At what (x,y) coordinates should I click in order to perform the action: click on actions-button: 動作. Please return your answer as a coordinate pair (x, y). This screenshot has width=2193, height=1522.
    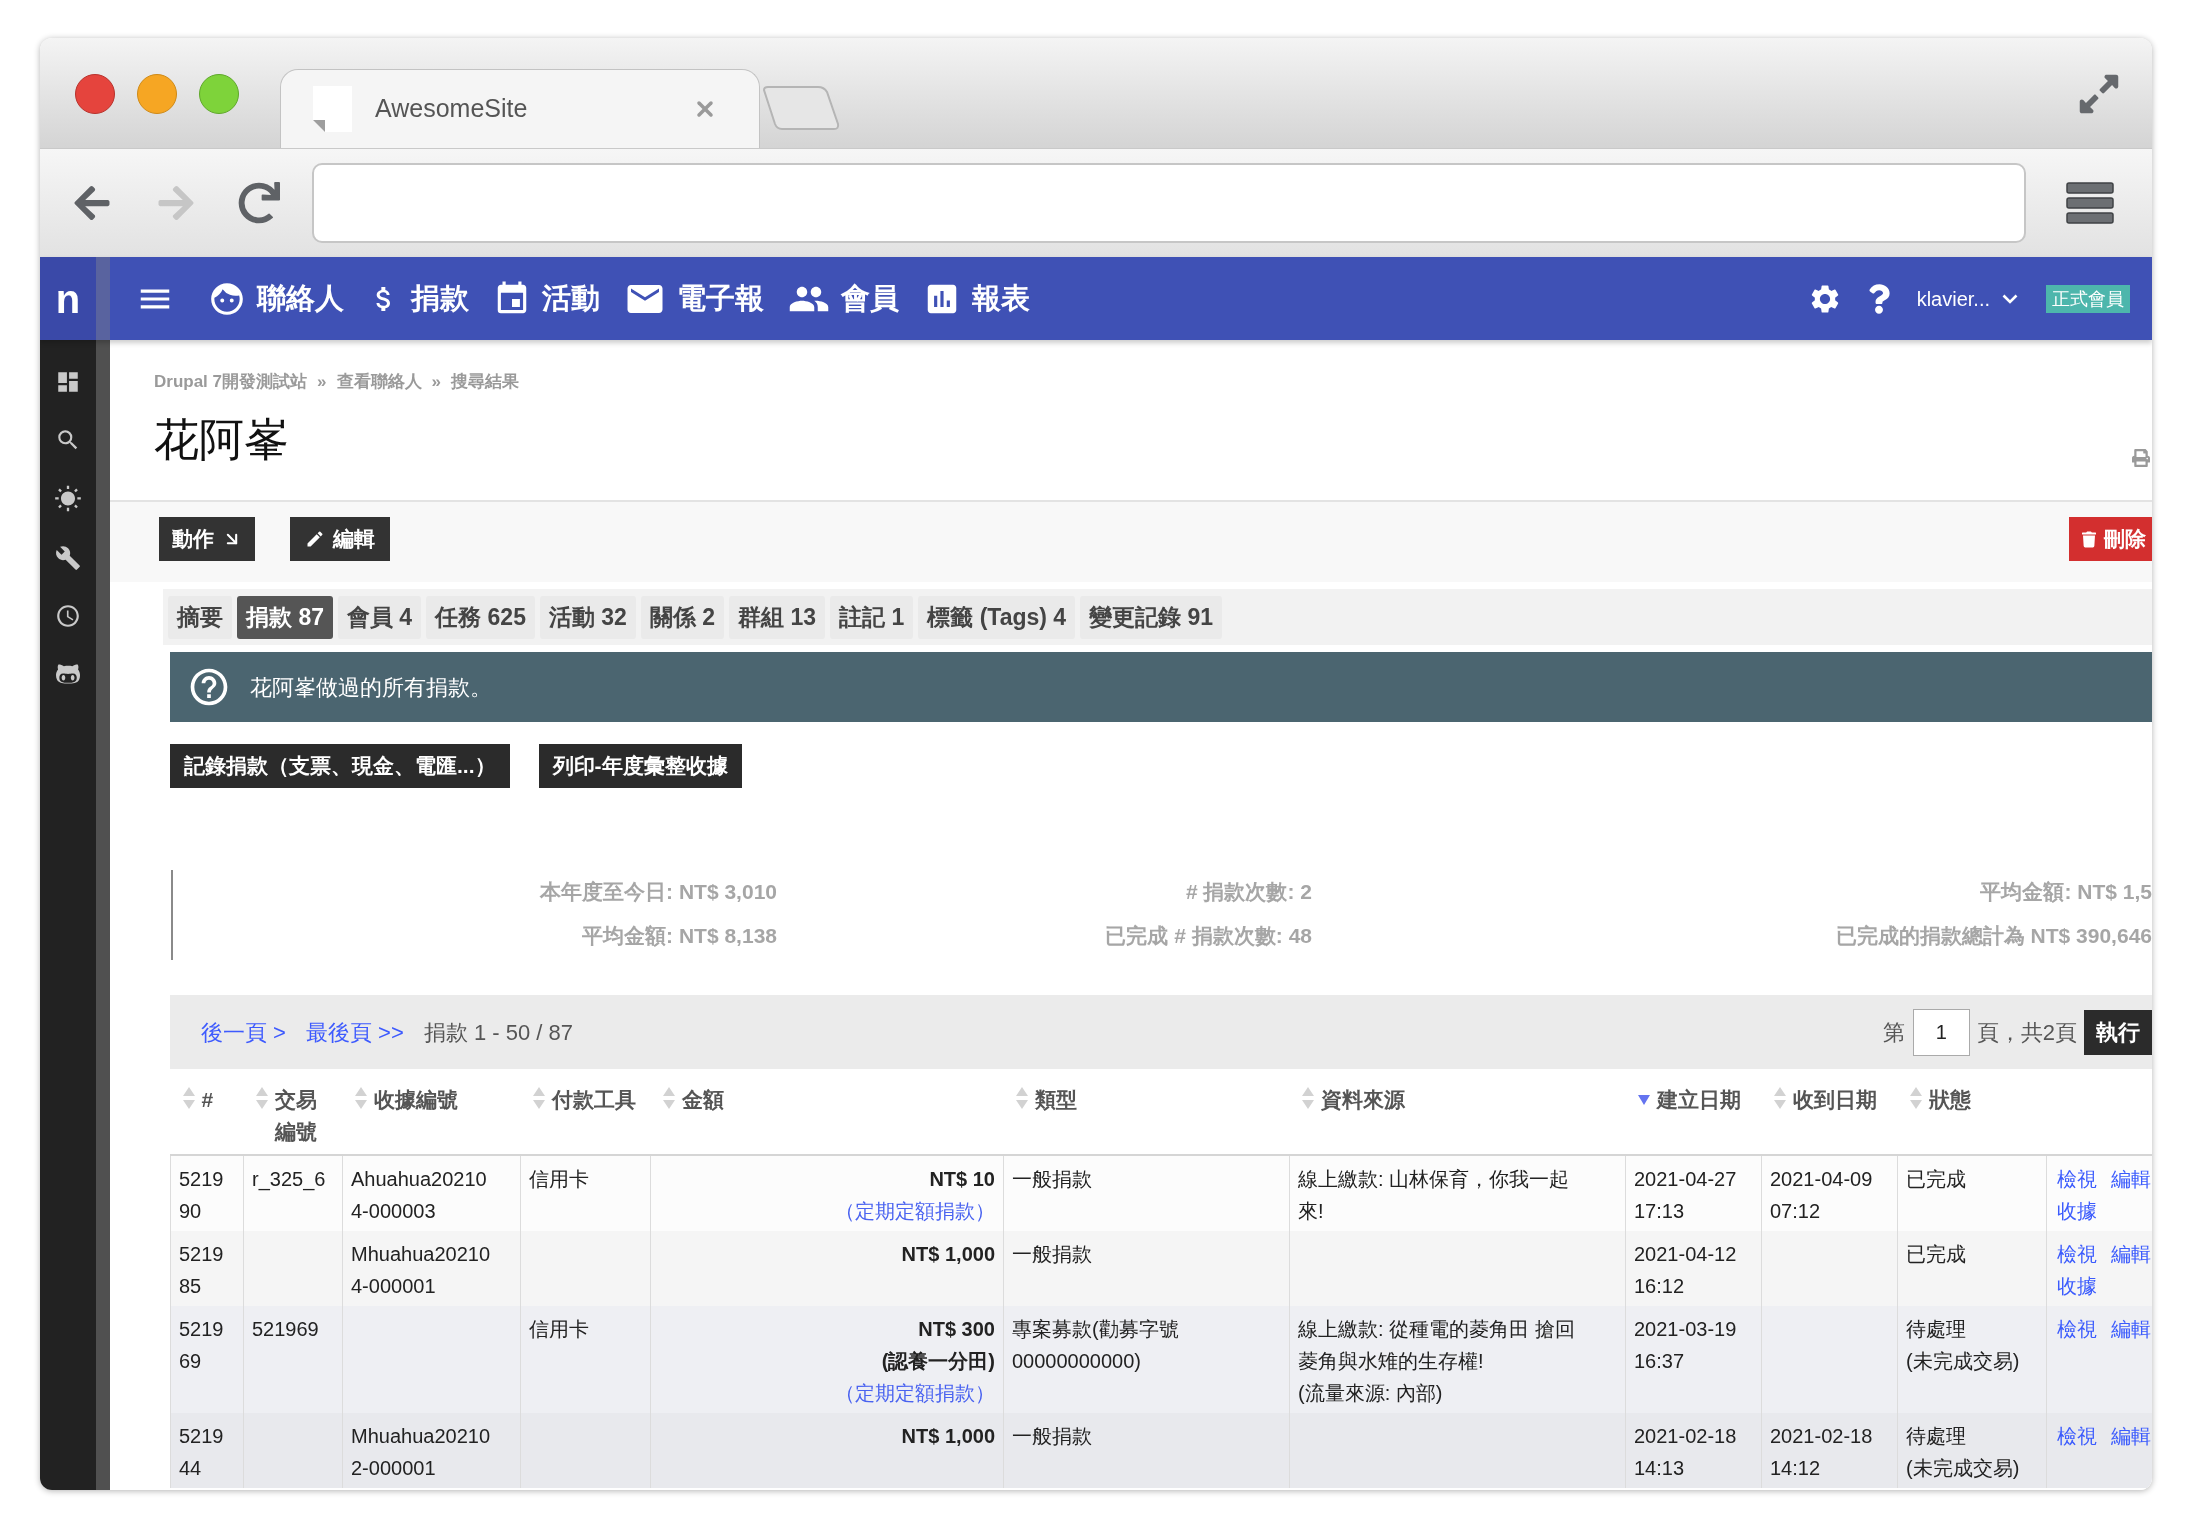
    Looking at the image, I should click on (207, 539).